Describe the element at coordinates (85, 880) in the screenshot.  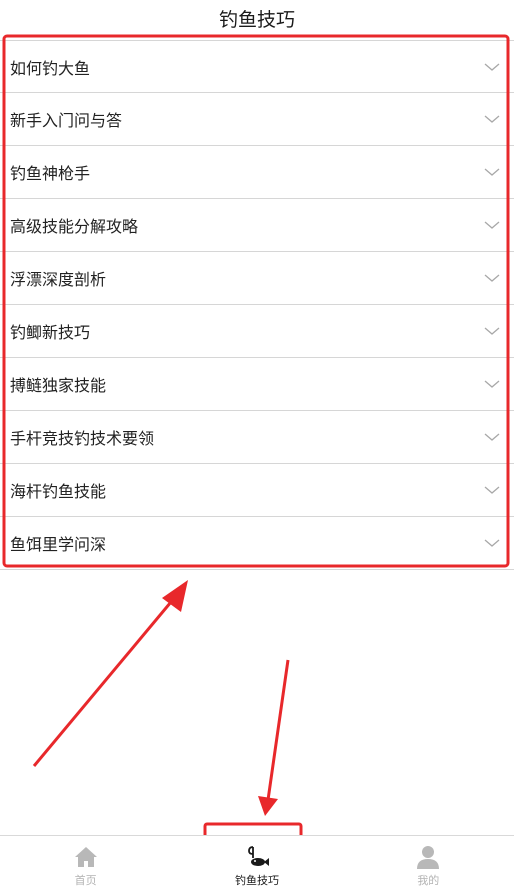
I see `tab-label: 首页` at that location.